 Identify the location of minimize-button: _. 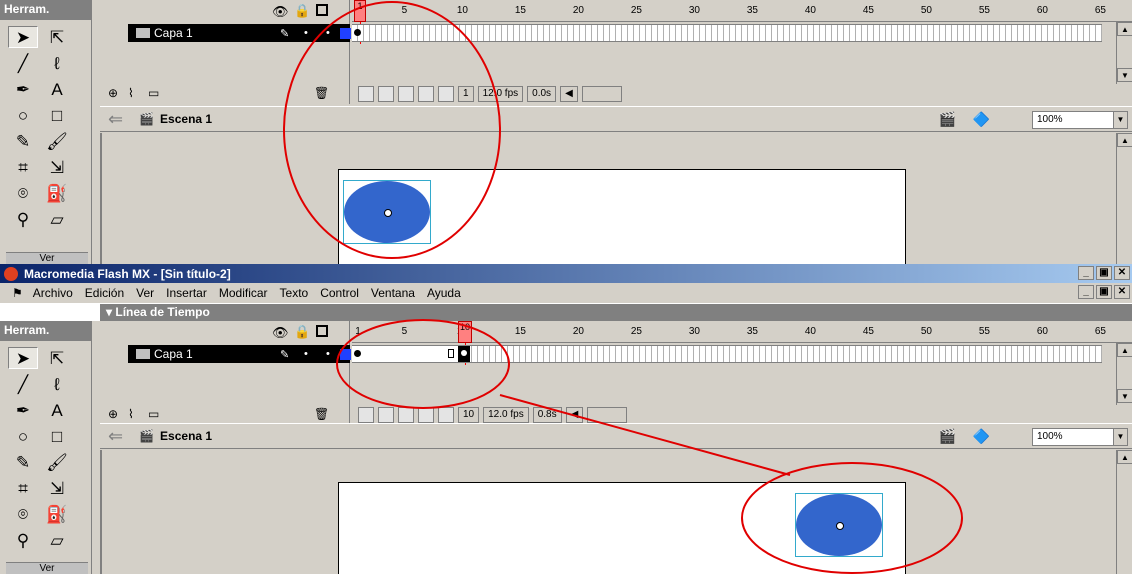
(1086, 273).